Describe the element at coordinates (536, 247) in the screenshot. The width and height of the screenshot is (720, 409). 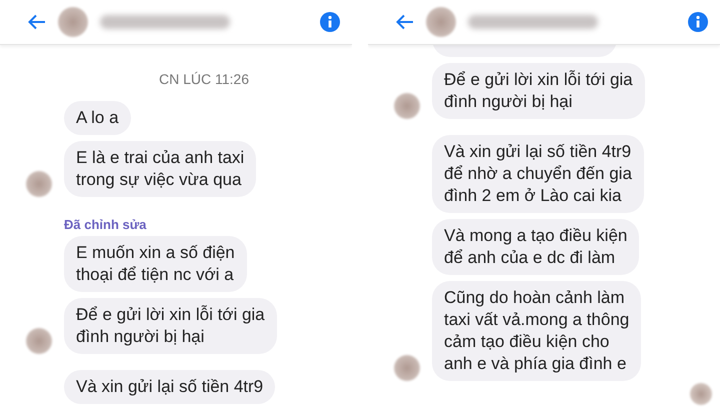
I see `message-bubble: Và mong a tạo điều kiện để anh của e dc đi làm` at that location.